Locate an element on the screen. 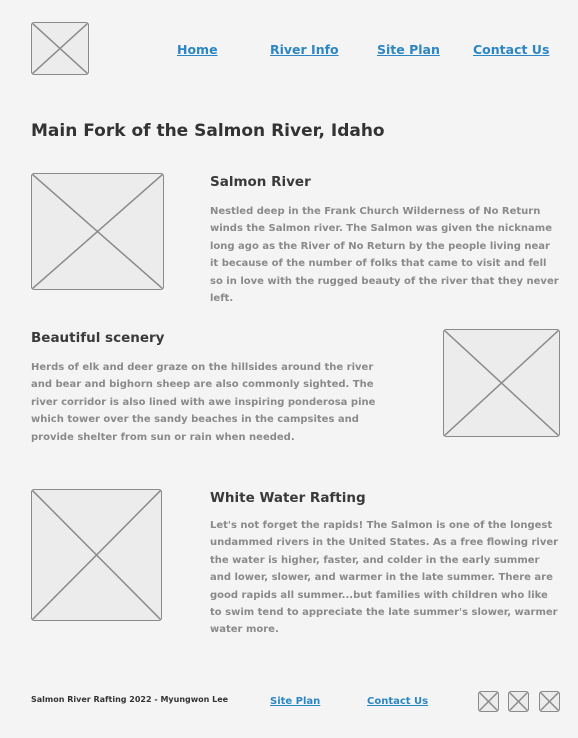 This screenshot has height=738, width=578. logo-image-placeholder-icon is located at coordinates (60, 48).